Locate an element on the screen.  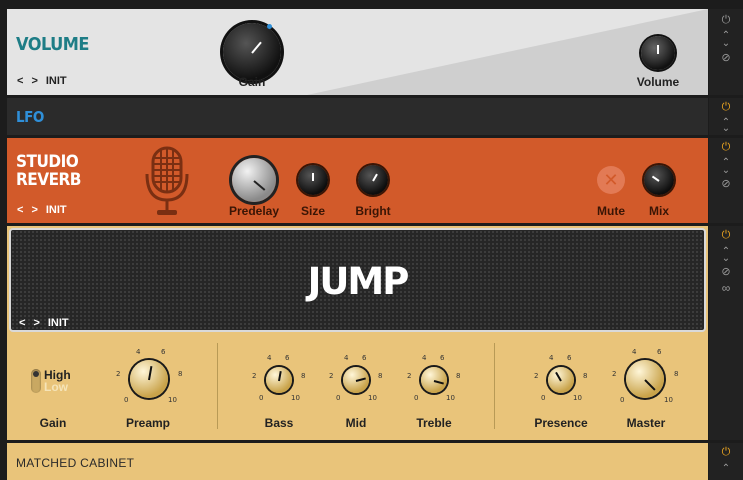
gain-low-option: Low is located at coordinates (56, 387).